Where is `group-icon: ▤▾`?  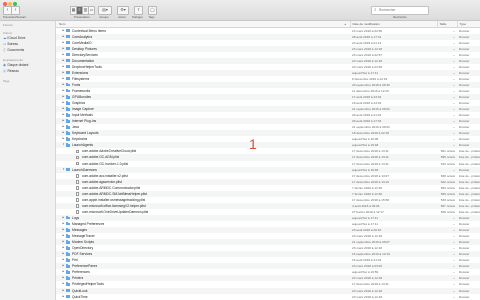 group-icon: ▤▾ is located at coordinates (105, 9).